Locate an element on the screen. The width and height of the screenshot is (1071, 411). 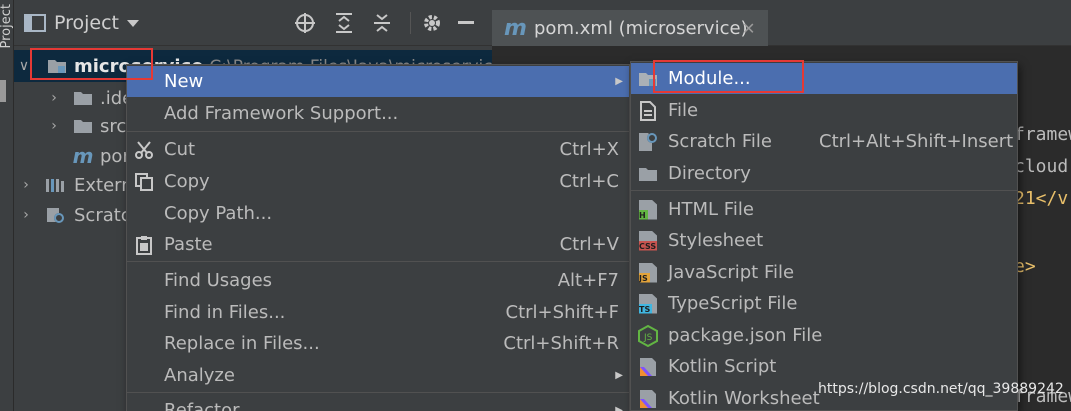
javascript-file-icon: JS is located at coordinates (648, 272).